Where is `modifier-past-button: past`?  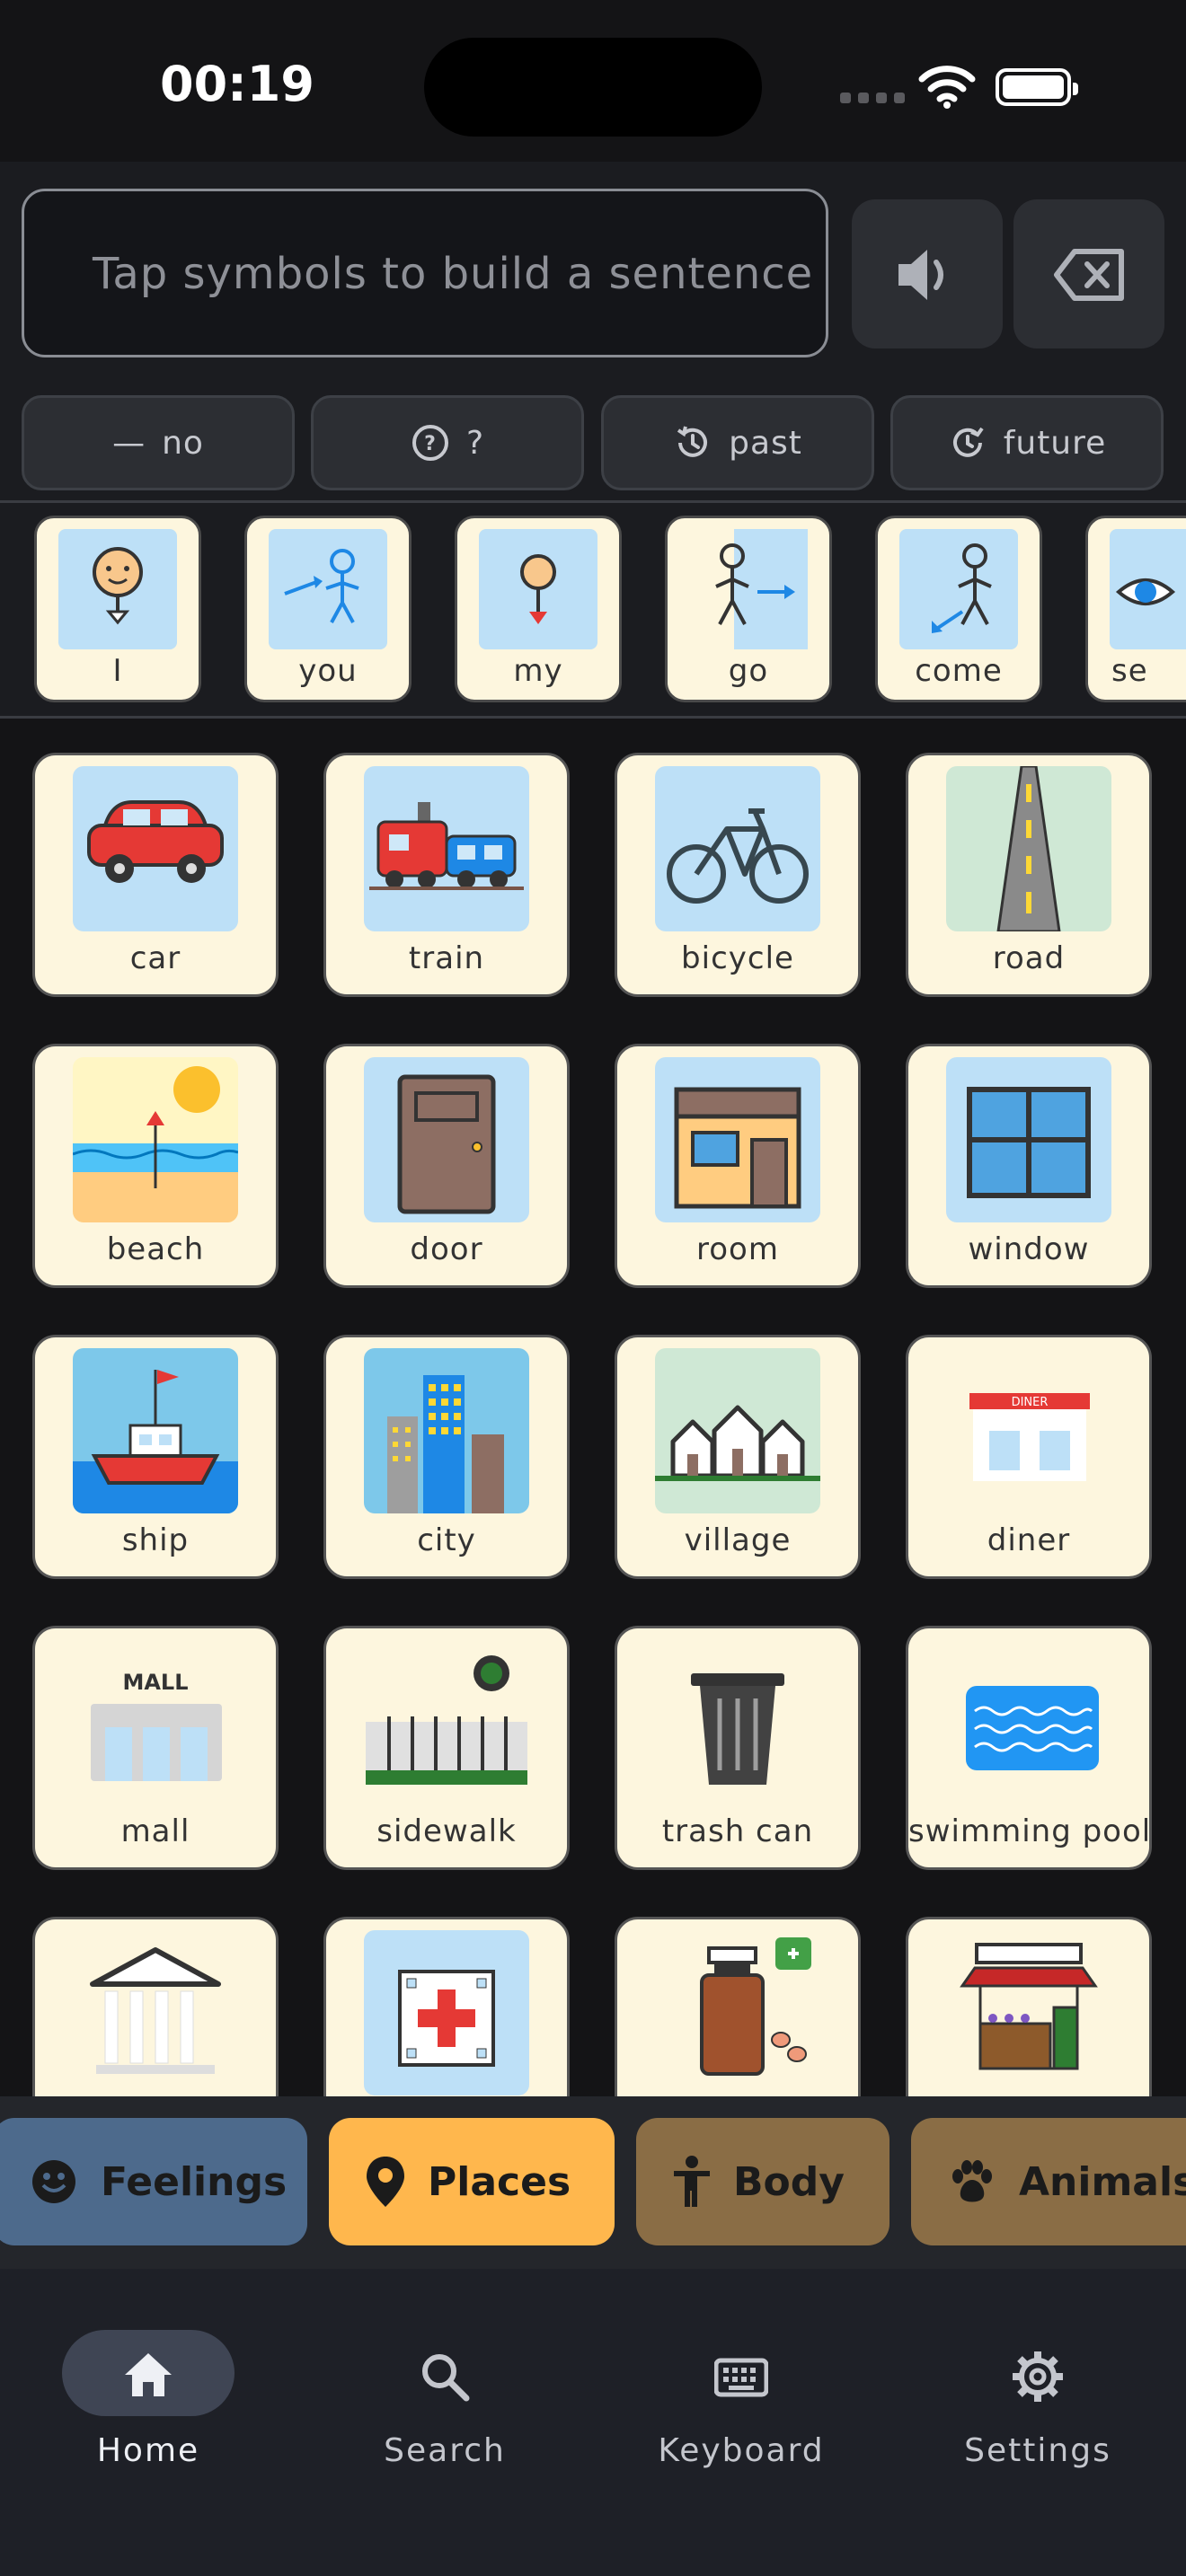 modifier-past-button: past is located at coordinates (737, 442).